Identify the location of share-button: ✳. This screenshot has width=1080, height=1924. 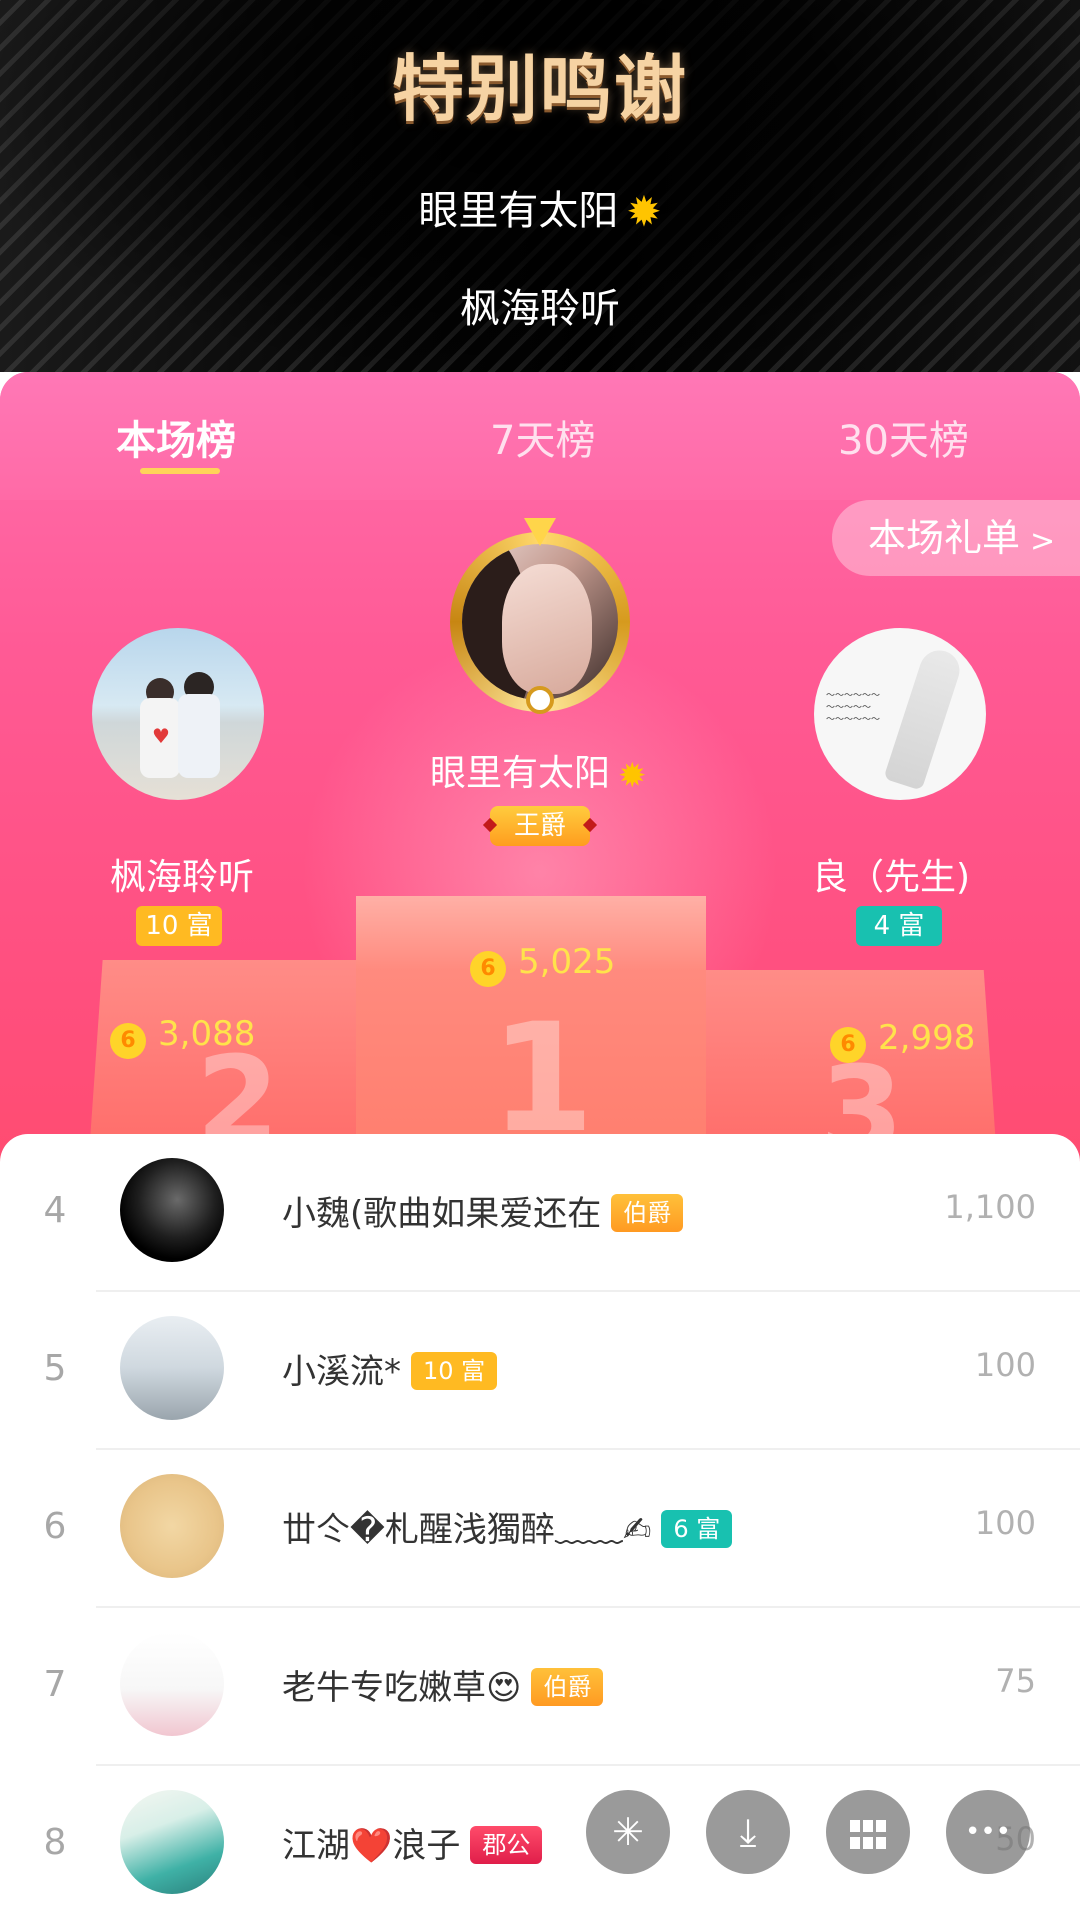
(628, 1832).